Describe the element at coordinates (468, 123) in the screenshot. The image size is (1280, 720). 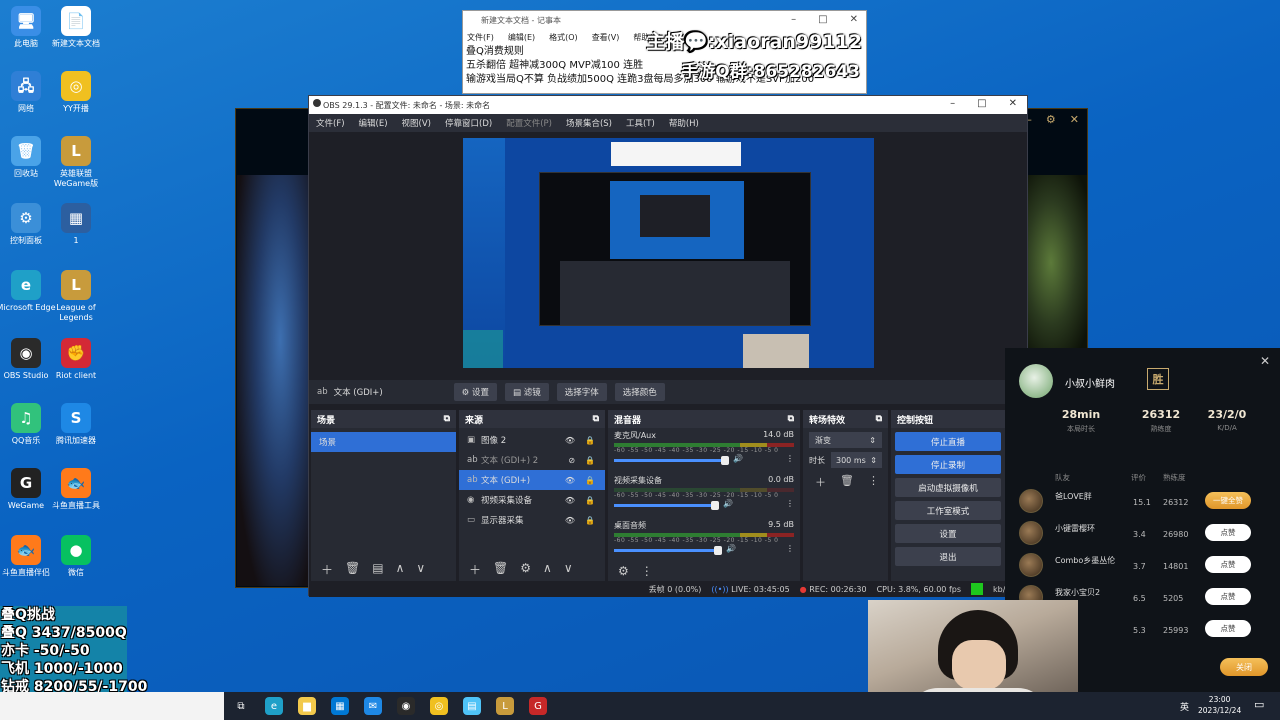
I see `obs-menu-item: 停靠窗口(D)` at that location.